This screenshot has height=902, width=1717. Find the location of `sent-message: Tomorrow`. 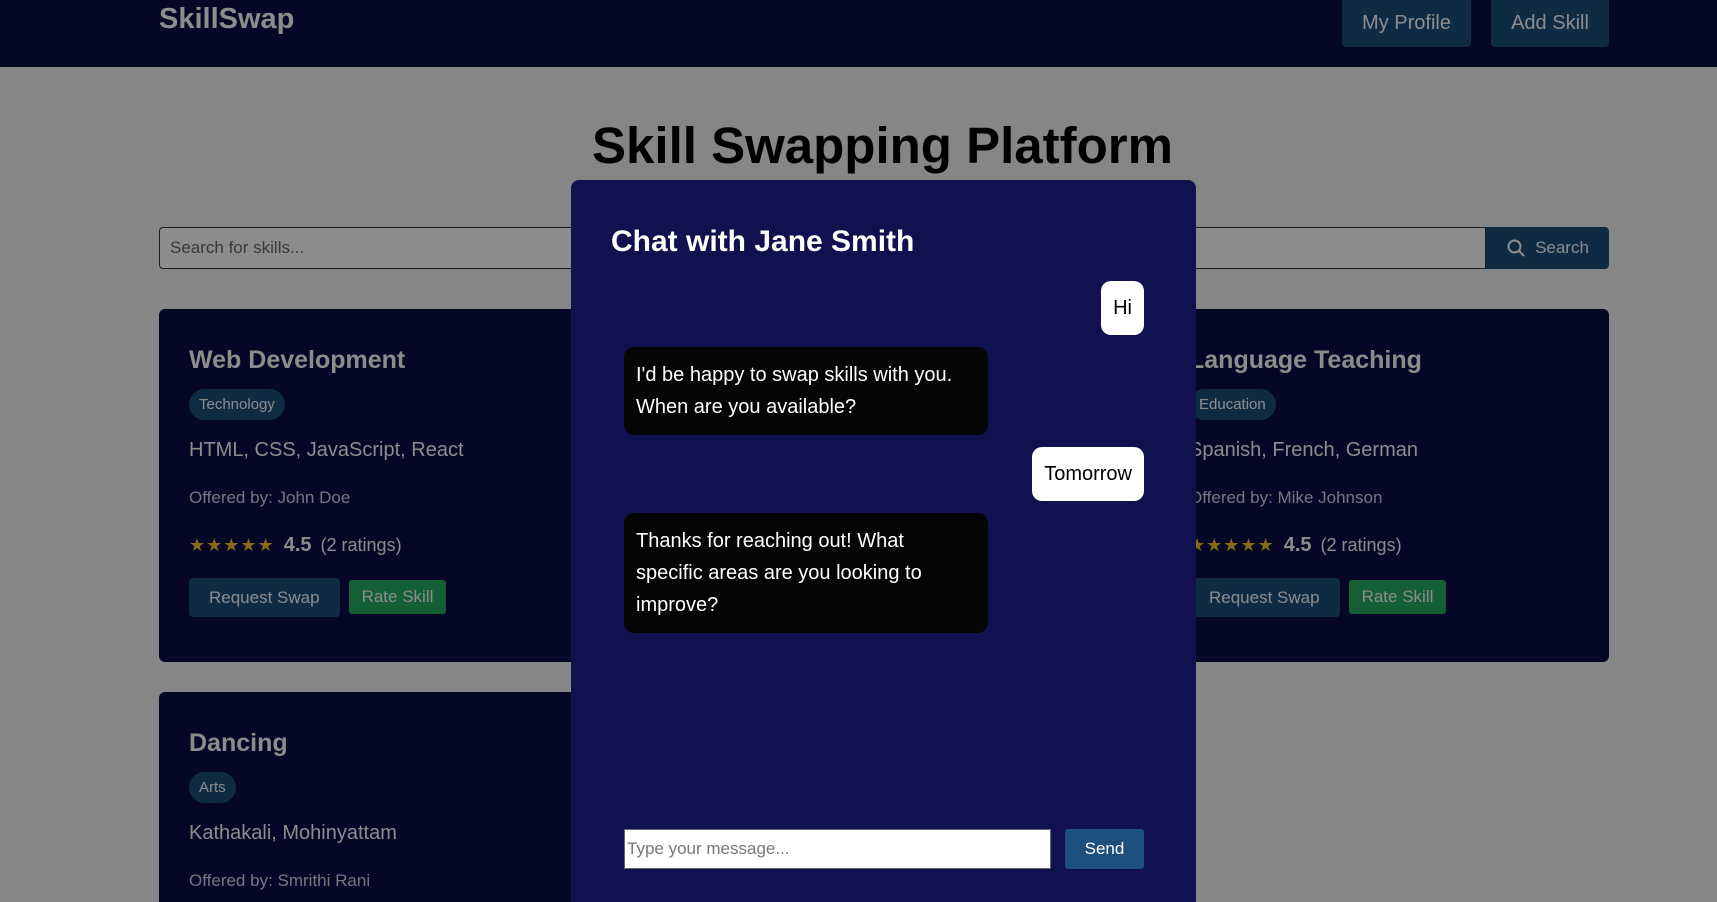

sent-message: Tomorrow is located at coordinates (1088, 474).